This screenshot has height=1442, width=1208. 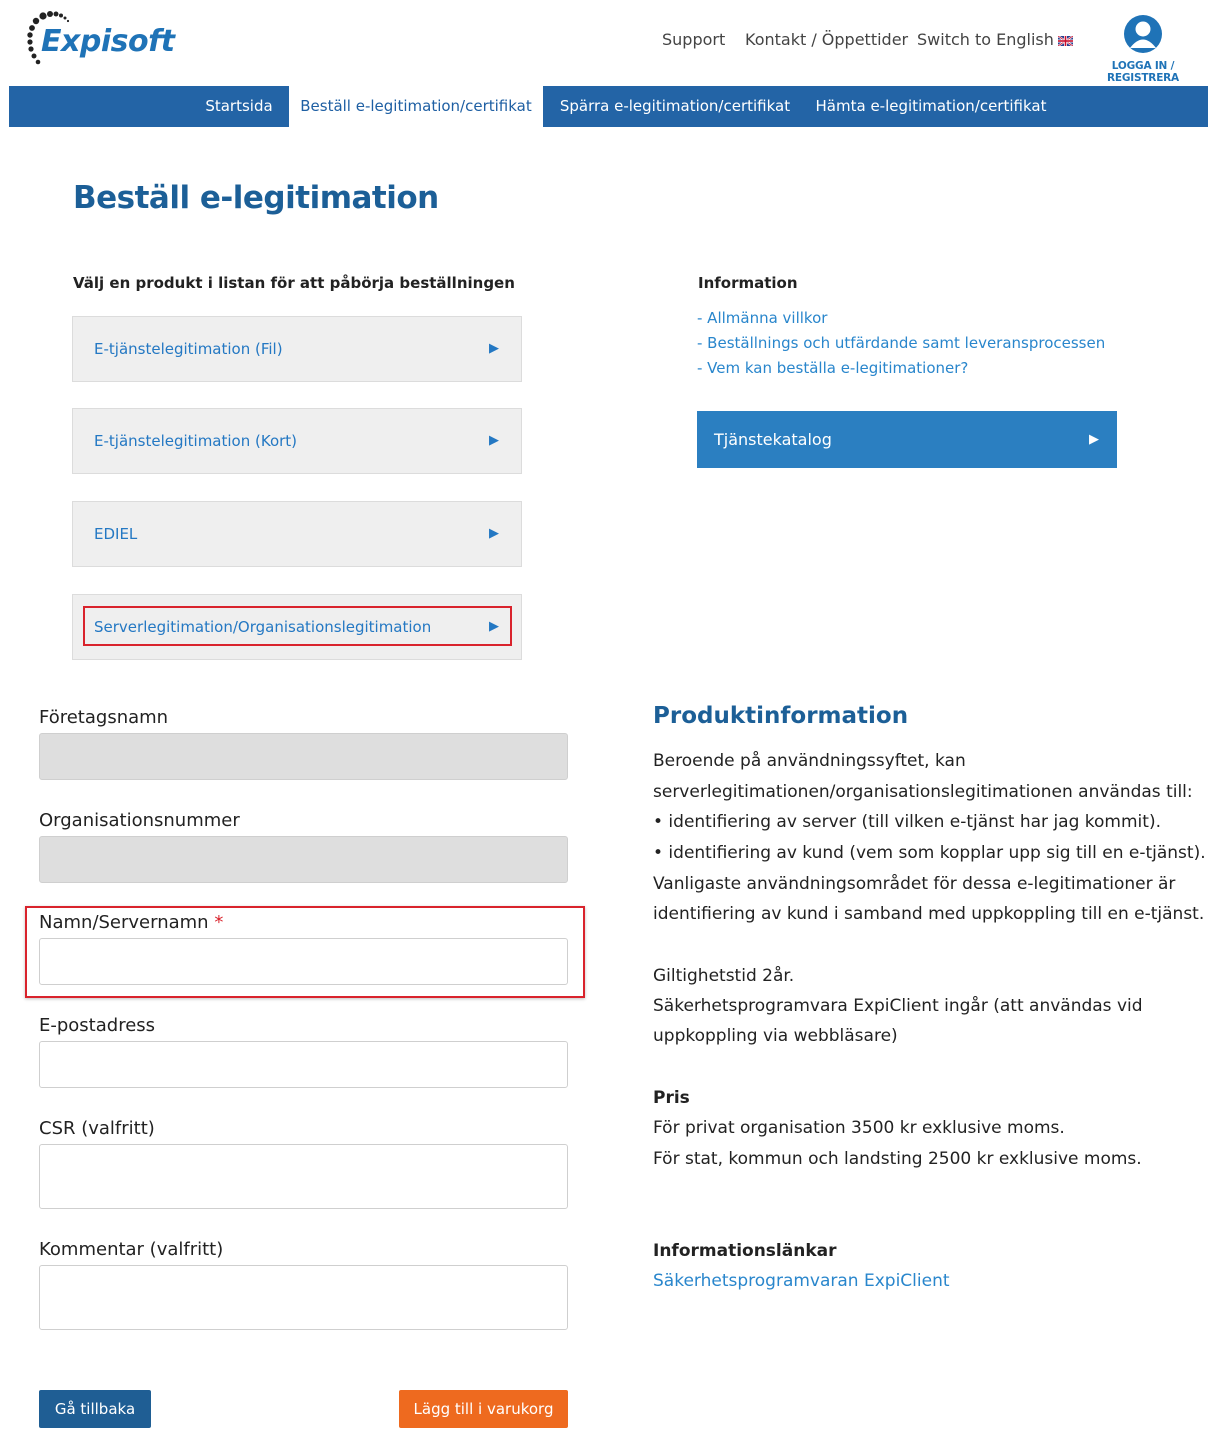 I want to click on tab-hamta: Hämta e-legitimation/certifikat, so click(x=931, y=106).